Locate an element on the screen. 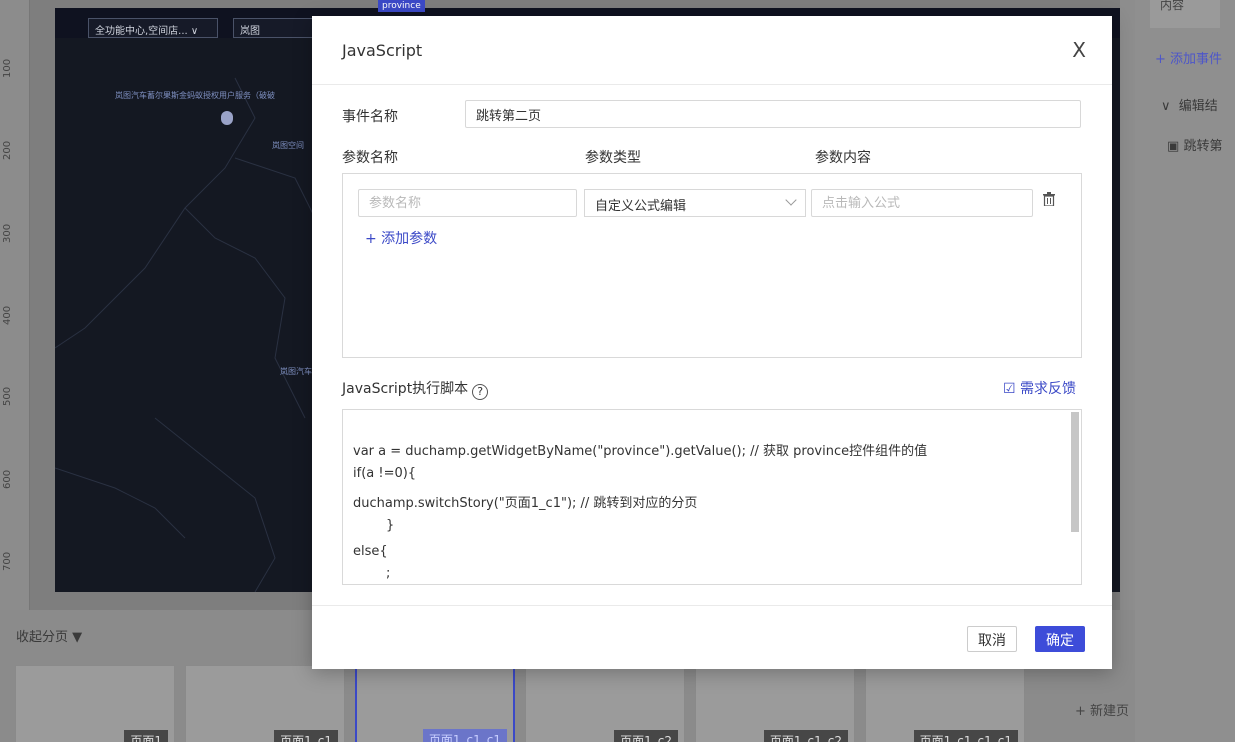  vertical-ruler: 100 200 300 400 500 600 700 is located at coordinates (15, 305).